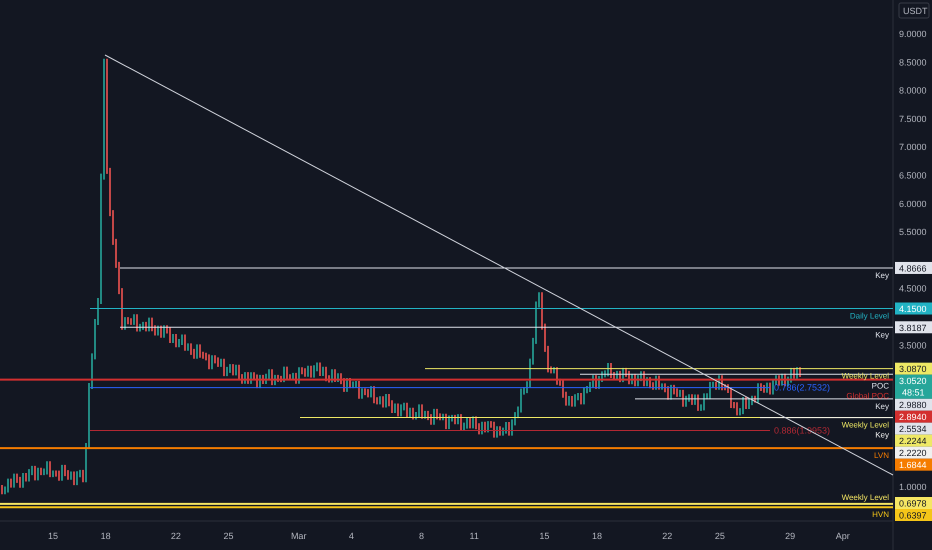 This screenshot has height=550, width=932. I want to click on time-tick: Mar, so click(298, 536).